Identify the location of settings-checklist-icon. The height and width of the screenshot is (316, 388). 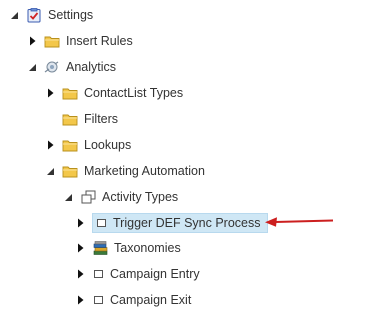
(34, 15).